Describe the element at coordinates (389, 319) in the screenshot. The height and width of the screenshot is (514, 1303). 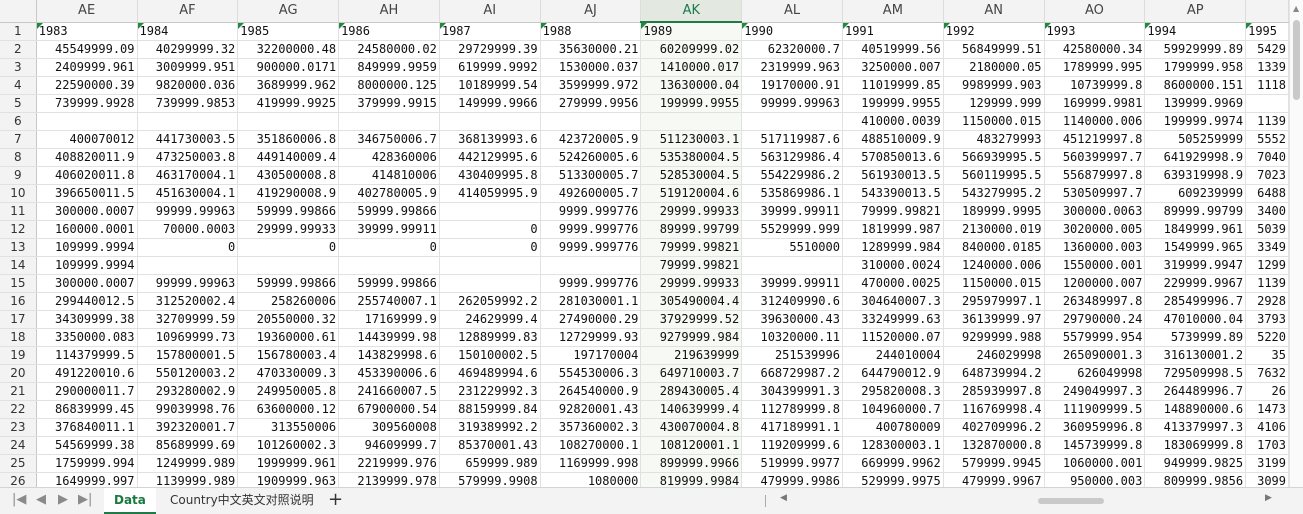
I see `data-cell: 17169999.9` at that location.